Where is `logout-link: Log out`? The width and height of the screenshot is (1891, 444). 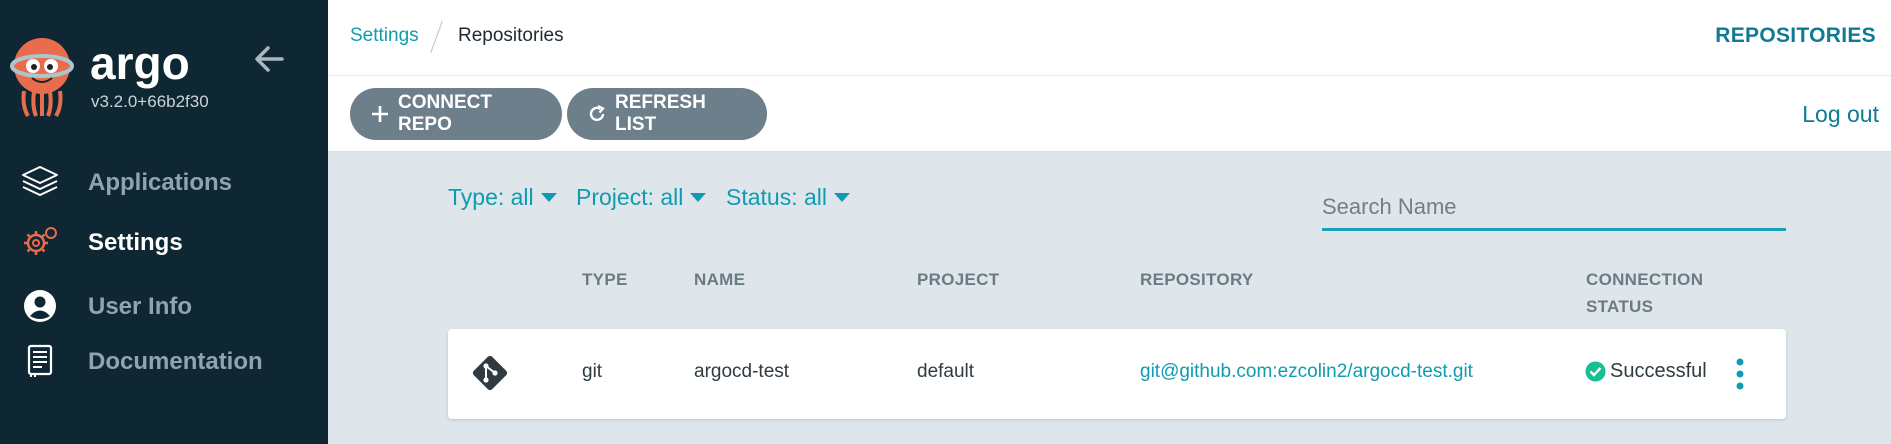 logout-link: Log out is located at coordinates (1840, 114).